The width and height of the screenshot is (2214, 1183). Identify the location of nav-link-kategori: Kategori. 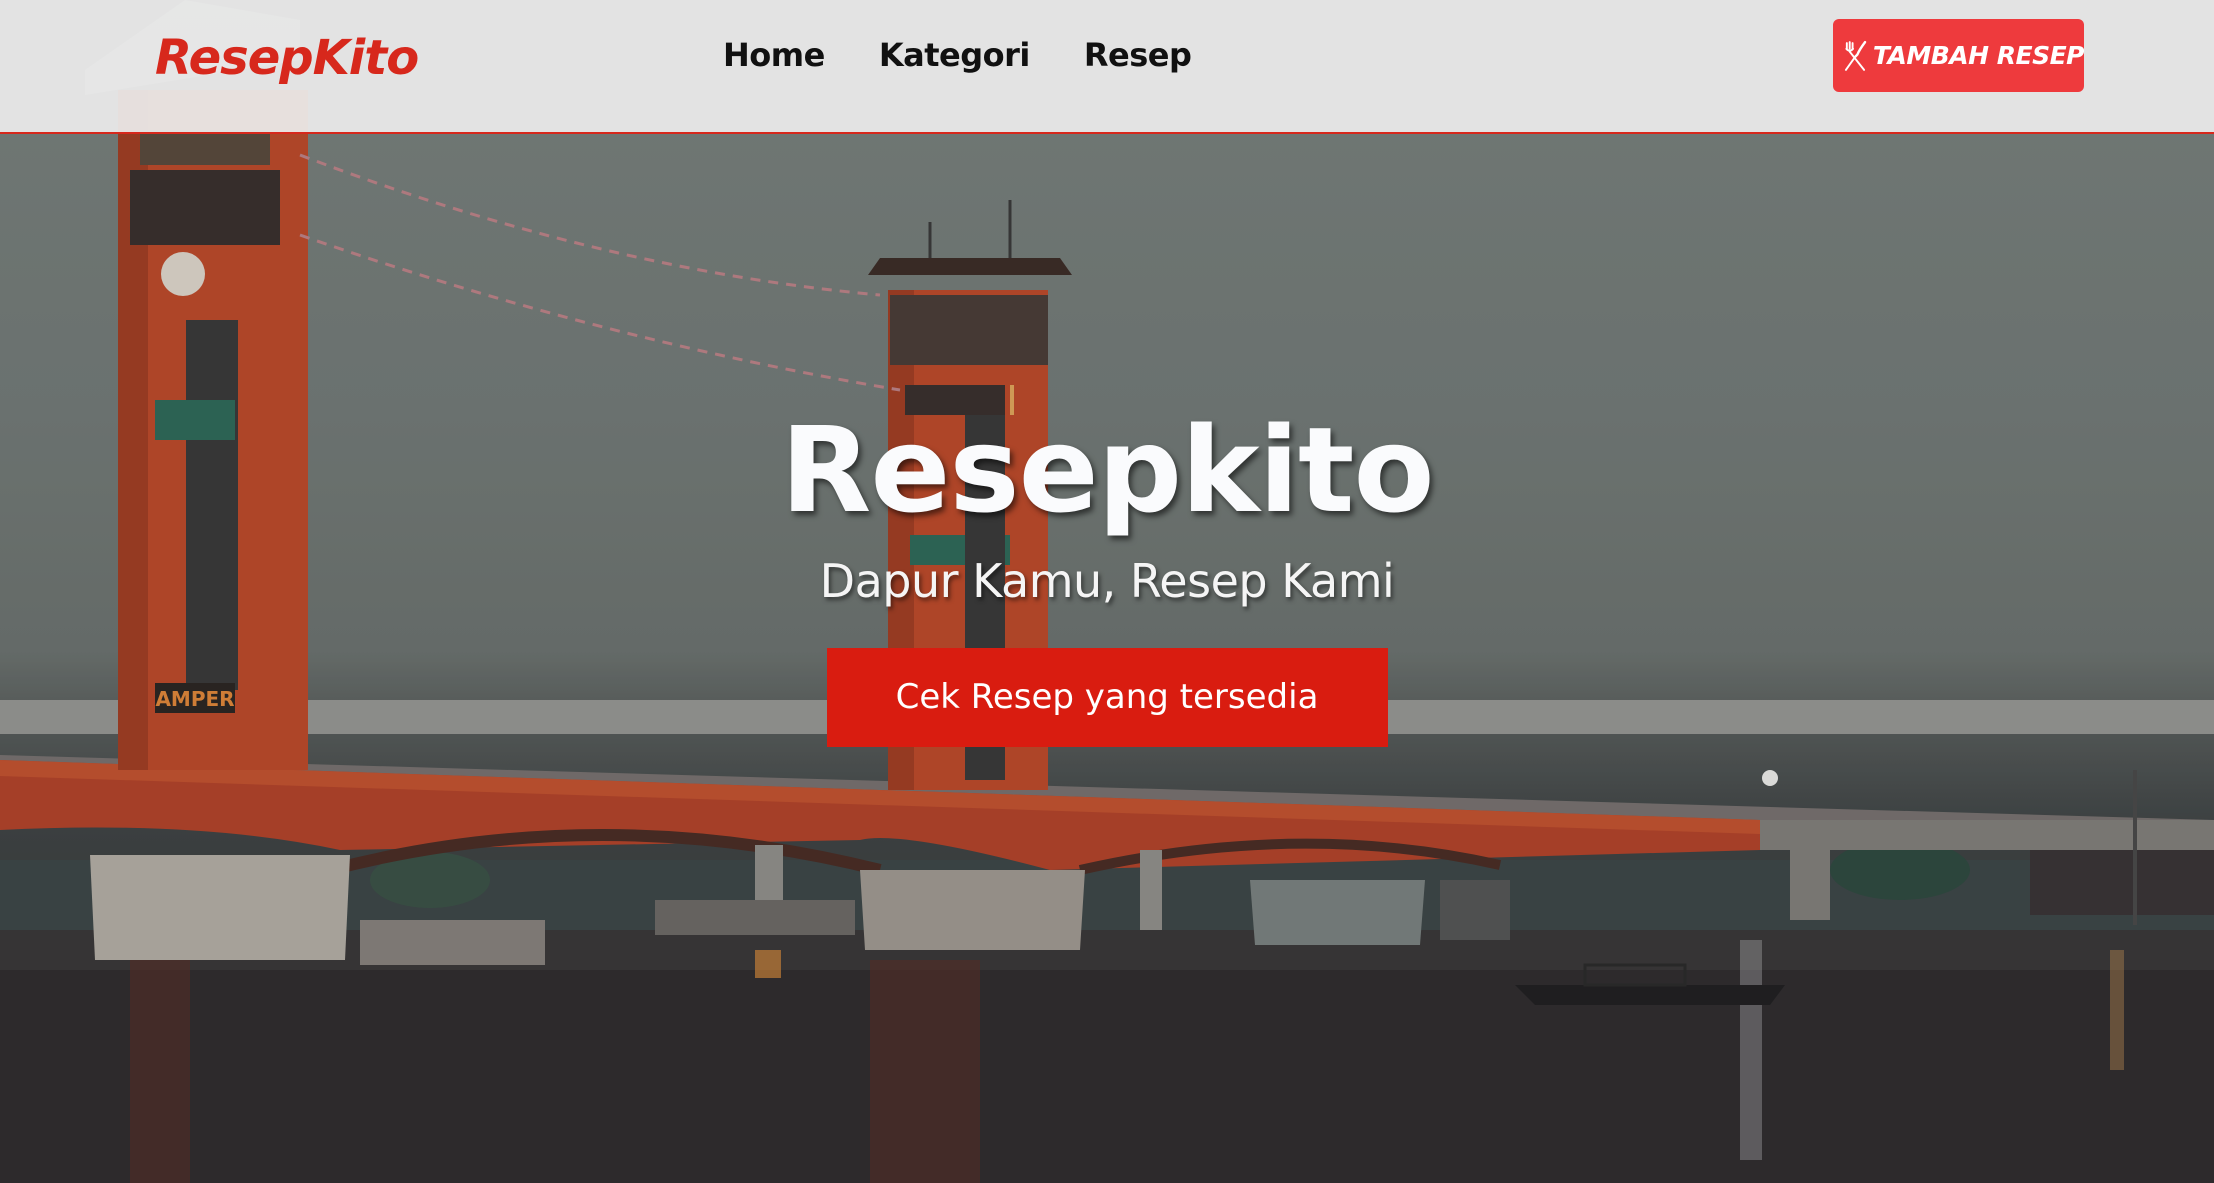
(955, 55).